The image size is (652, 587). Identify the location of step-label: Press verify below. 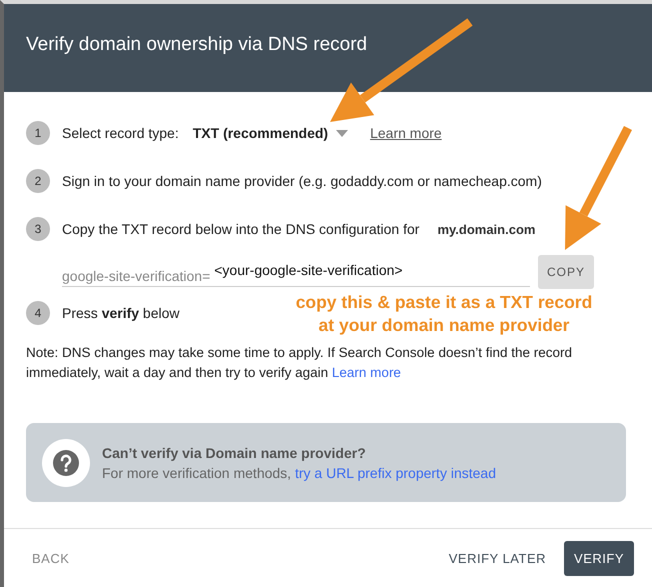
(121, 313).